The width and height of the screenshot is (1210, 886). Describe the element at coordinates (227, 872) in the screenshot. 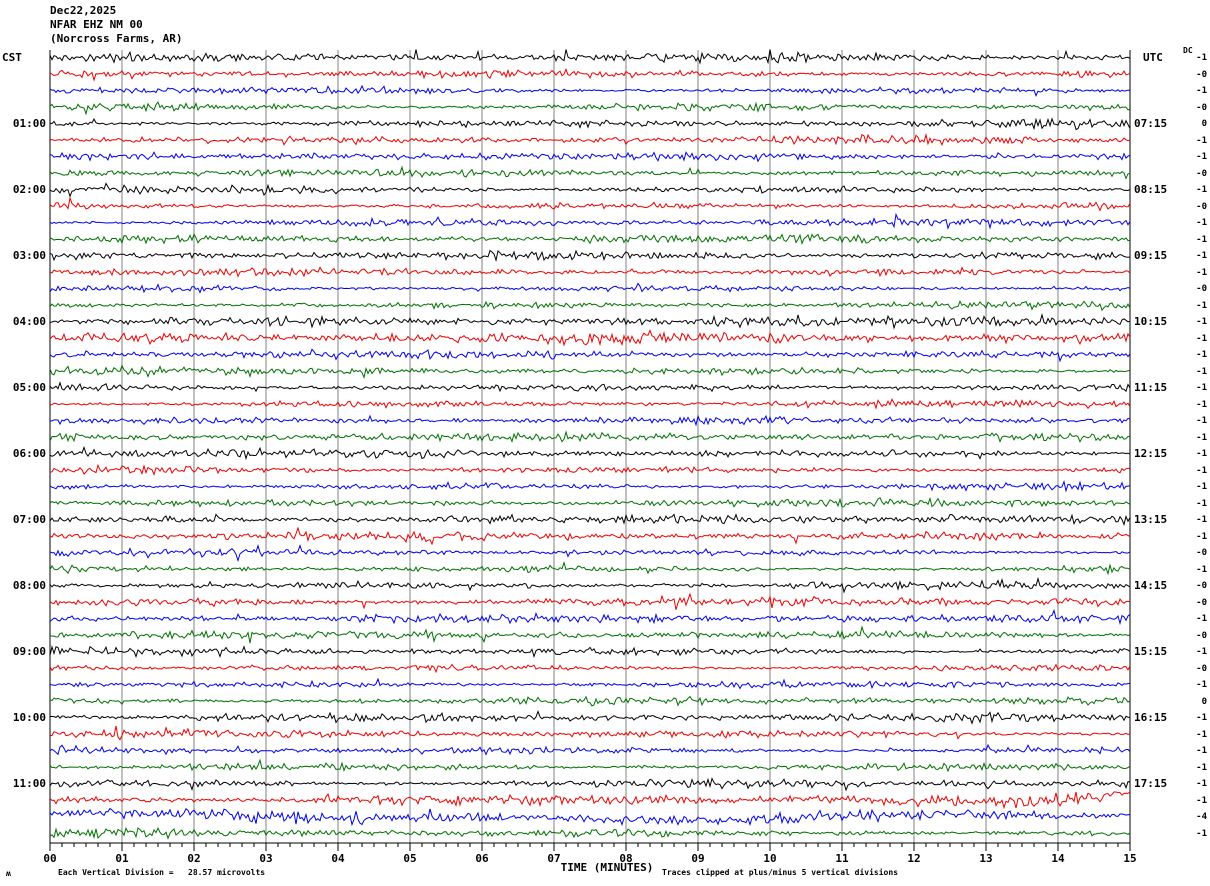

I see `scale-note-value: 28.57 microvolts` at that location.